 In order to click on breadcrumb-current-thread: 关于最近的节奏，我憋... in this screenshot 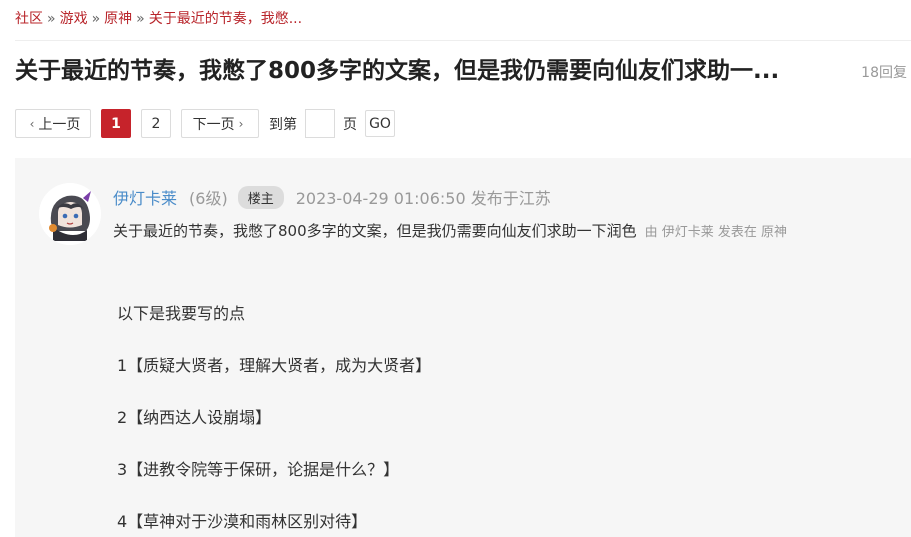, I will do `click(225, 19)`.